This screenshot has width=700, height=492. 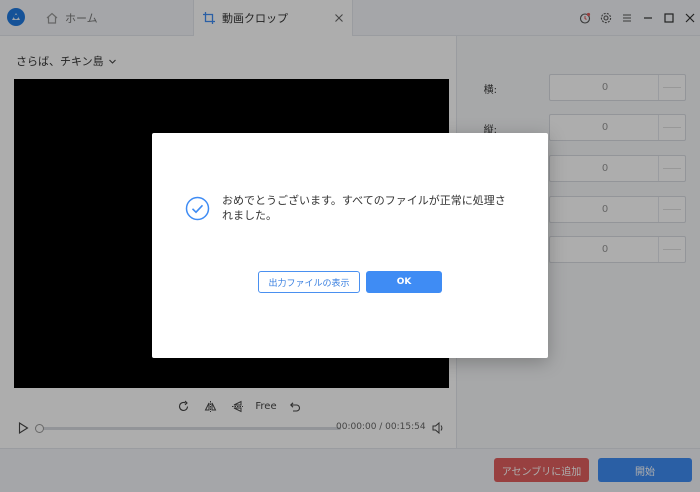 I want to click on dialog-message: おめでとうございます。すべてのファイルが正常に処理されました。, so click(x=364, y=208).